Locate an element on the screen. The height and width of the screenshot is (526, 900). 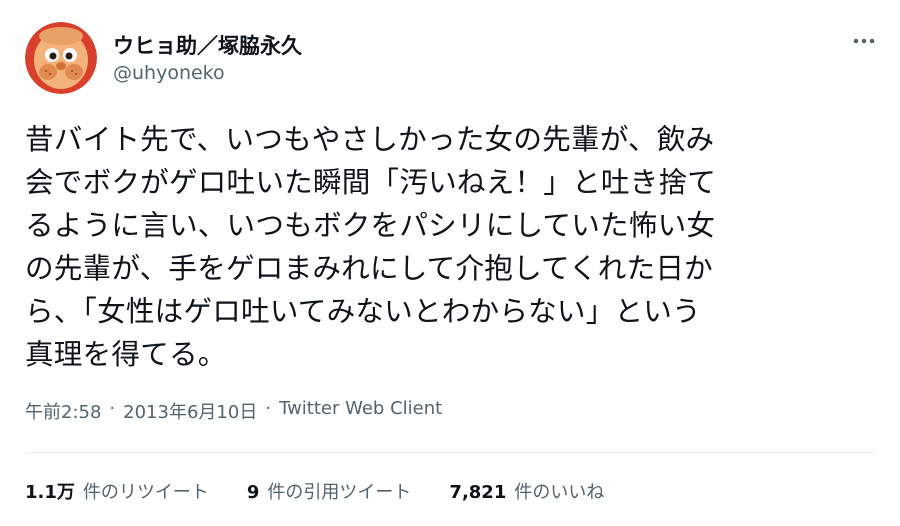
tweet-meta: 午前2:58 · 2013年6月10日 · Twitter Web Client is located at coordinates (233, 411).